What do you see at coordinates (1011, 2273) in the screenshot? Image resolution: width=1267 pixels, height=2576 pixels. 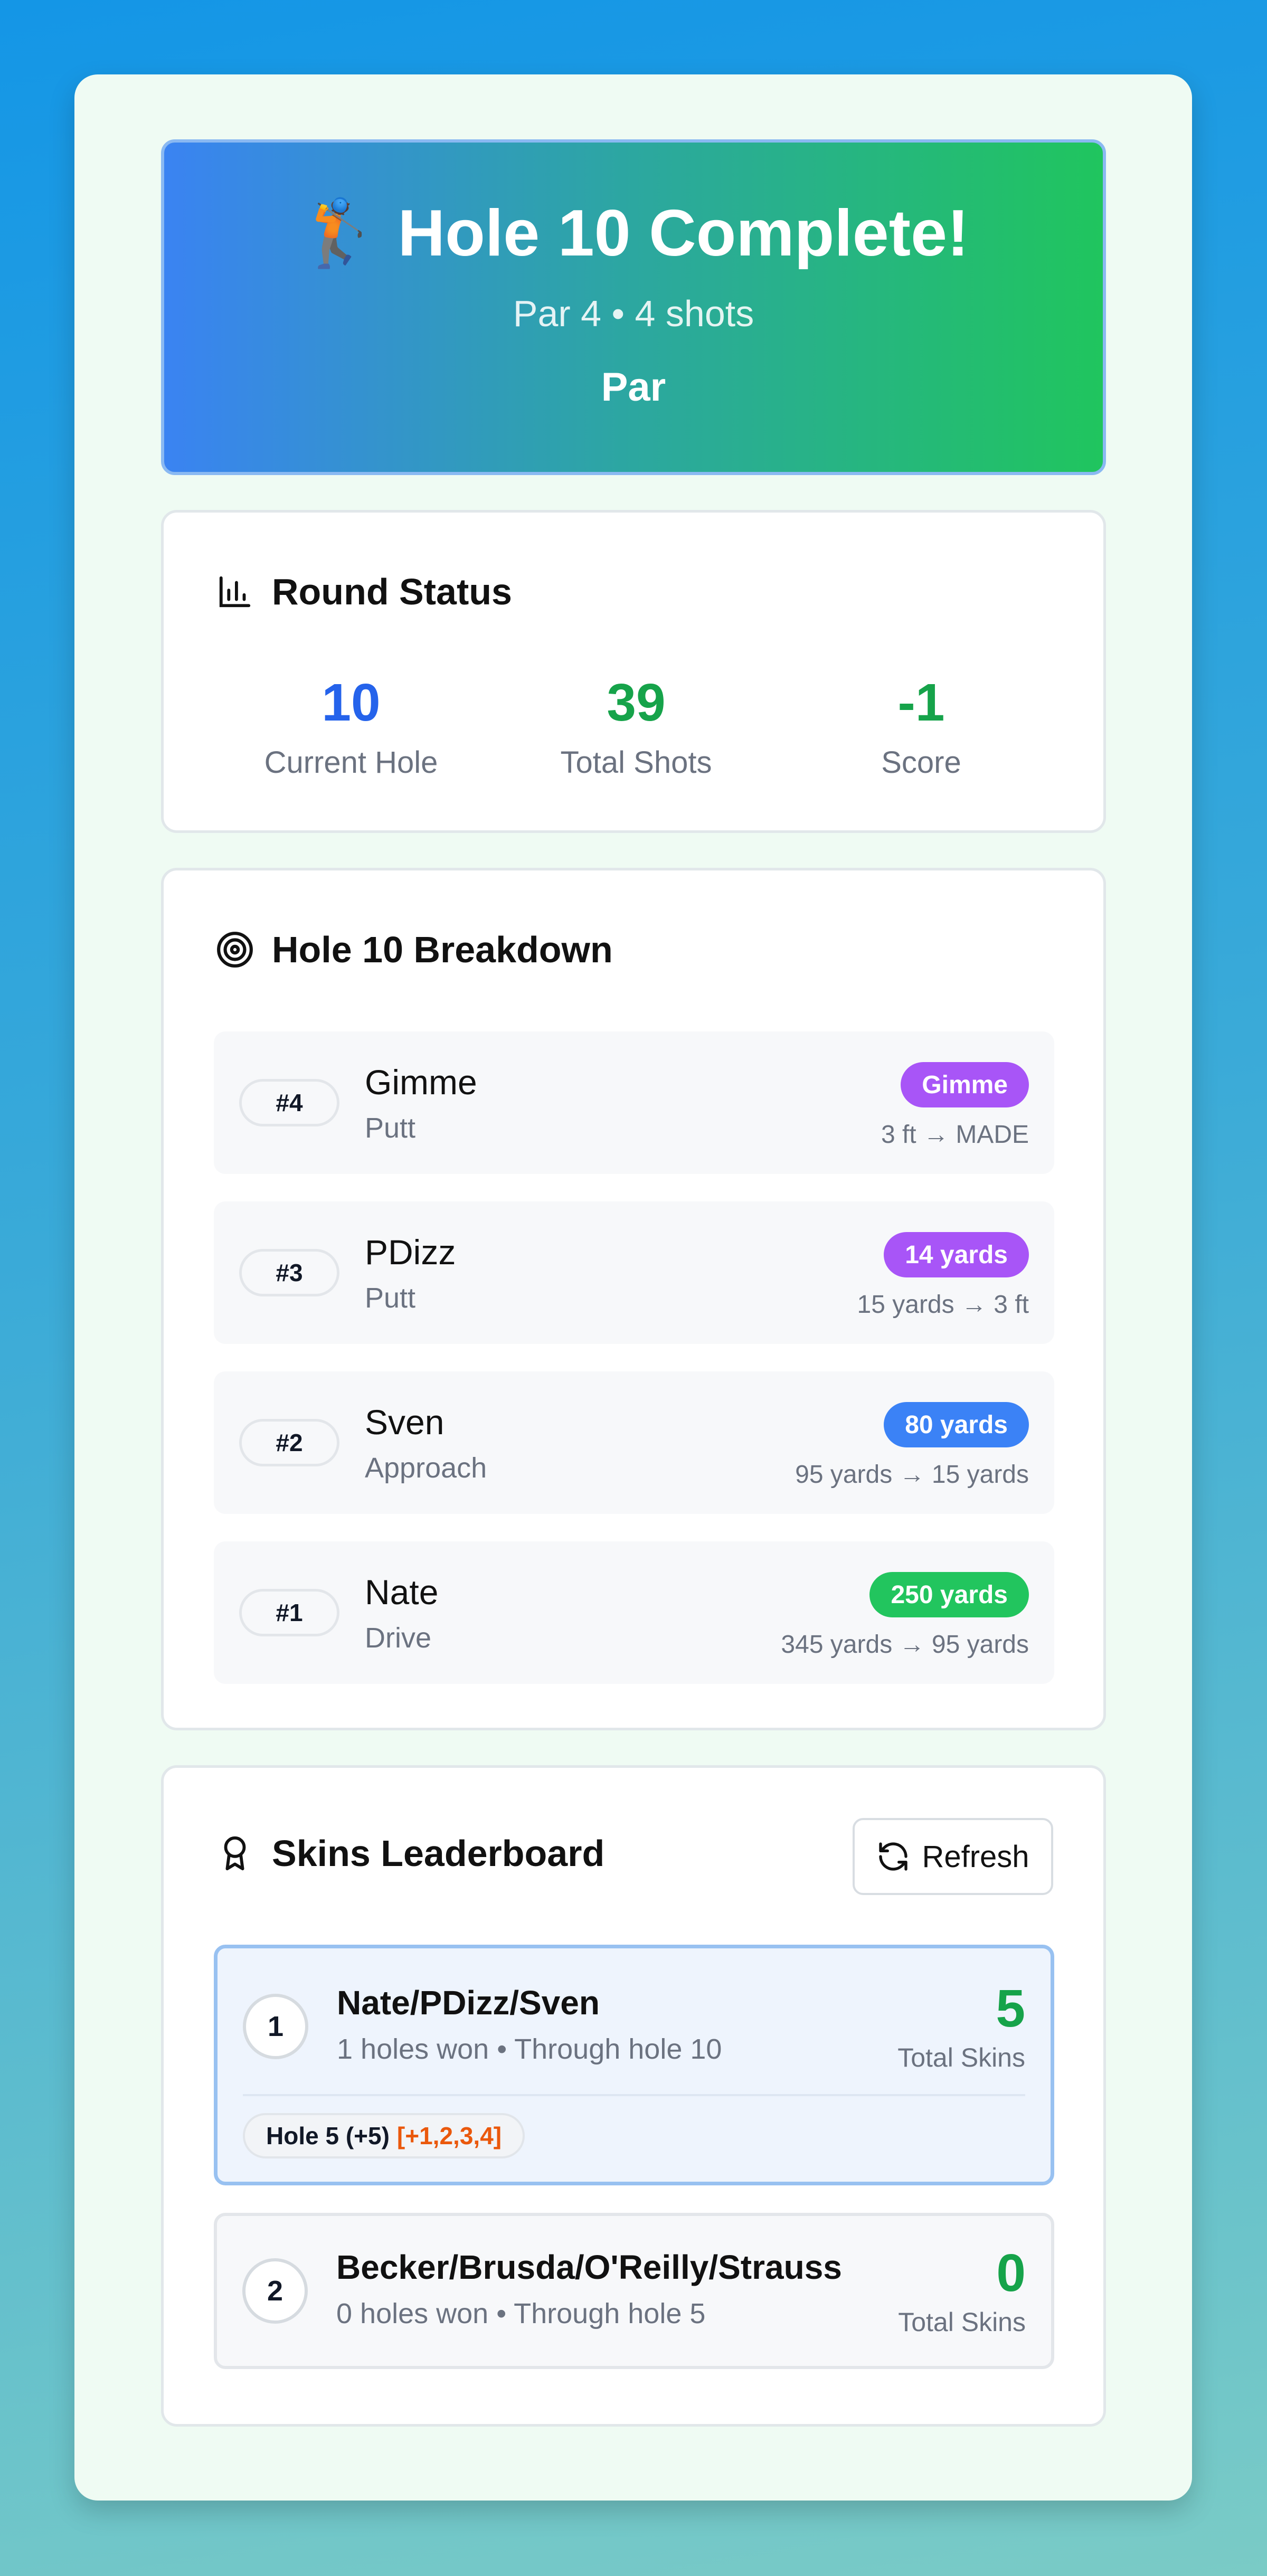 I see `total-skins-value: 0` at bounding box center [1011, 2273].